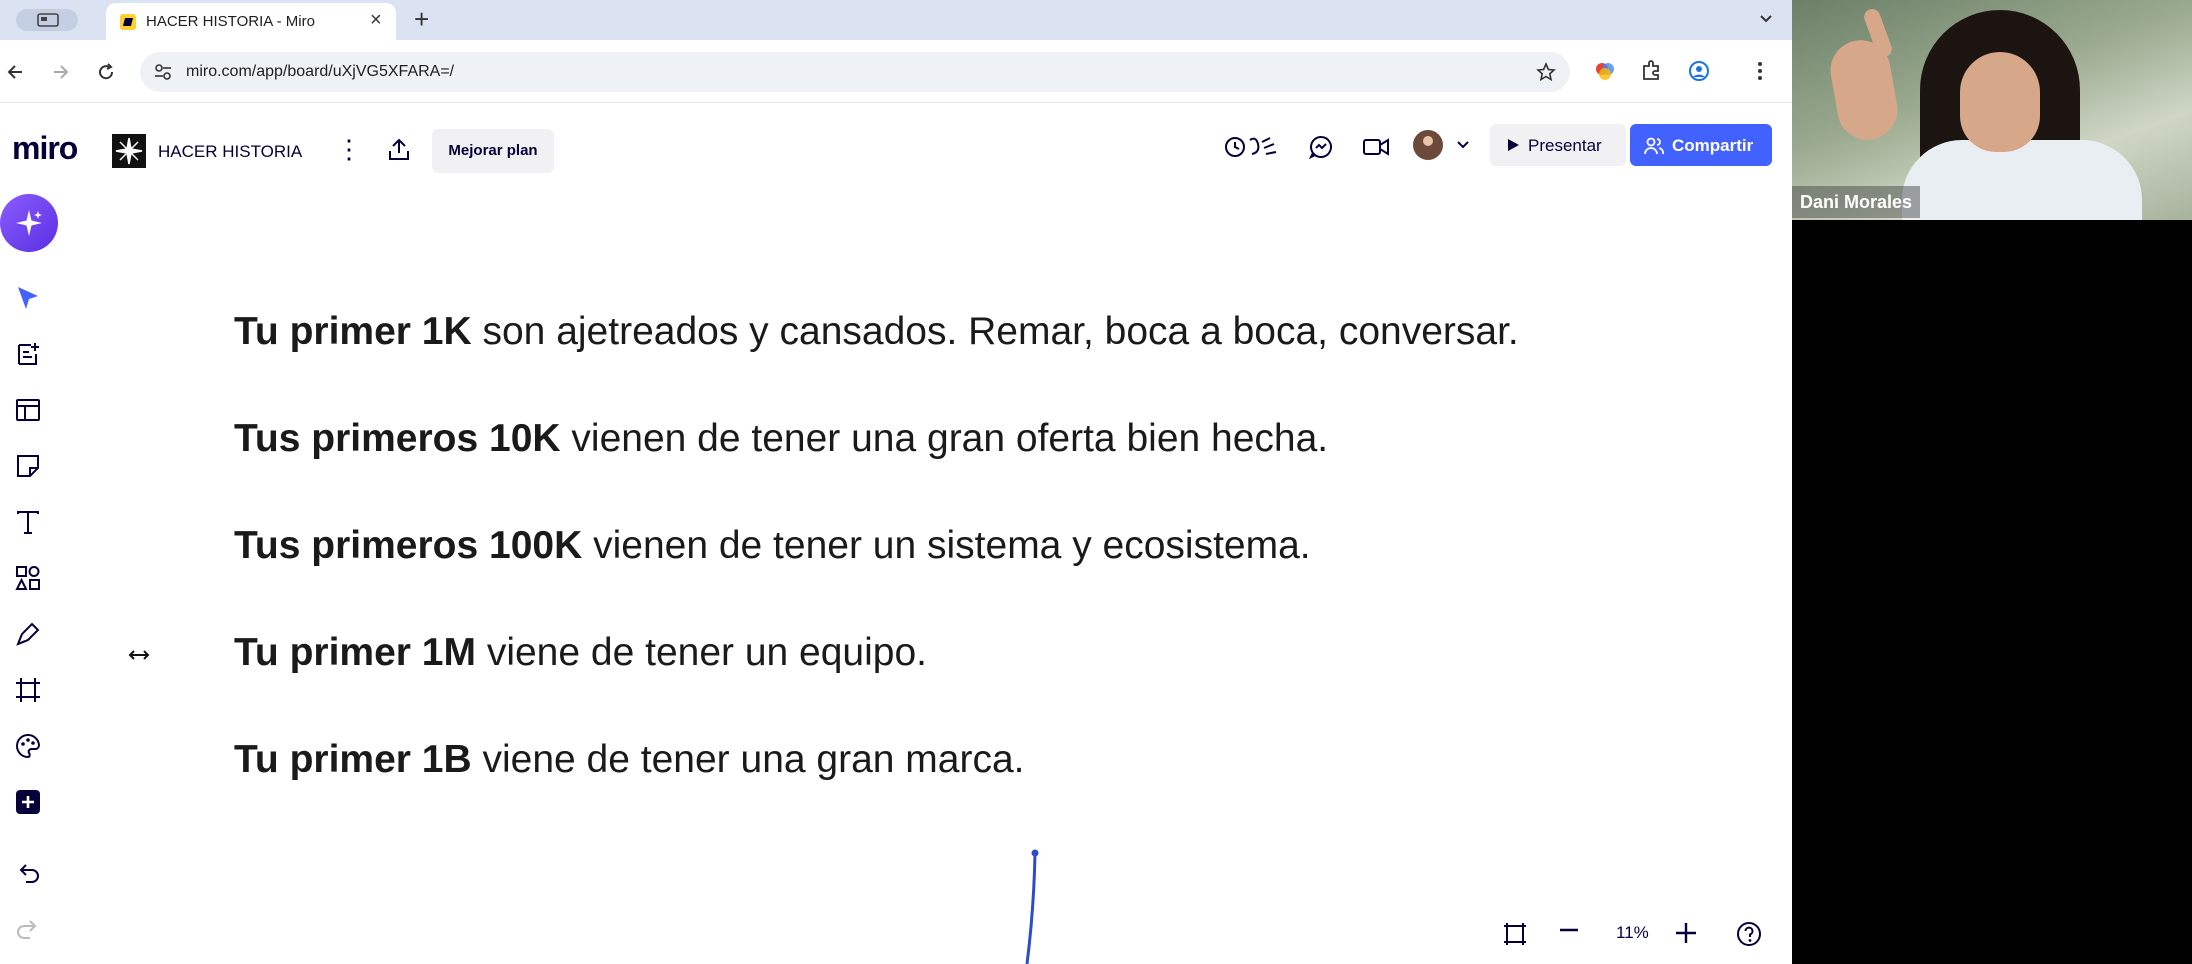  I want to click on miro-board-header: miro HACER HISTORIA ⋮ Mejorar plan, so click(280, 142).